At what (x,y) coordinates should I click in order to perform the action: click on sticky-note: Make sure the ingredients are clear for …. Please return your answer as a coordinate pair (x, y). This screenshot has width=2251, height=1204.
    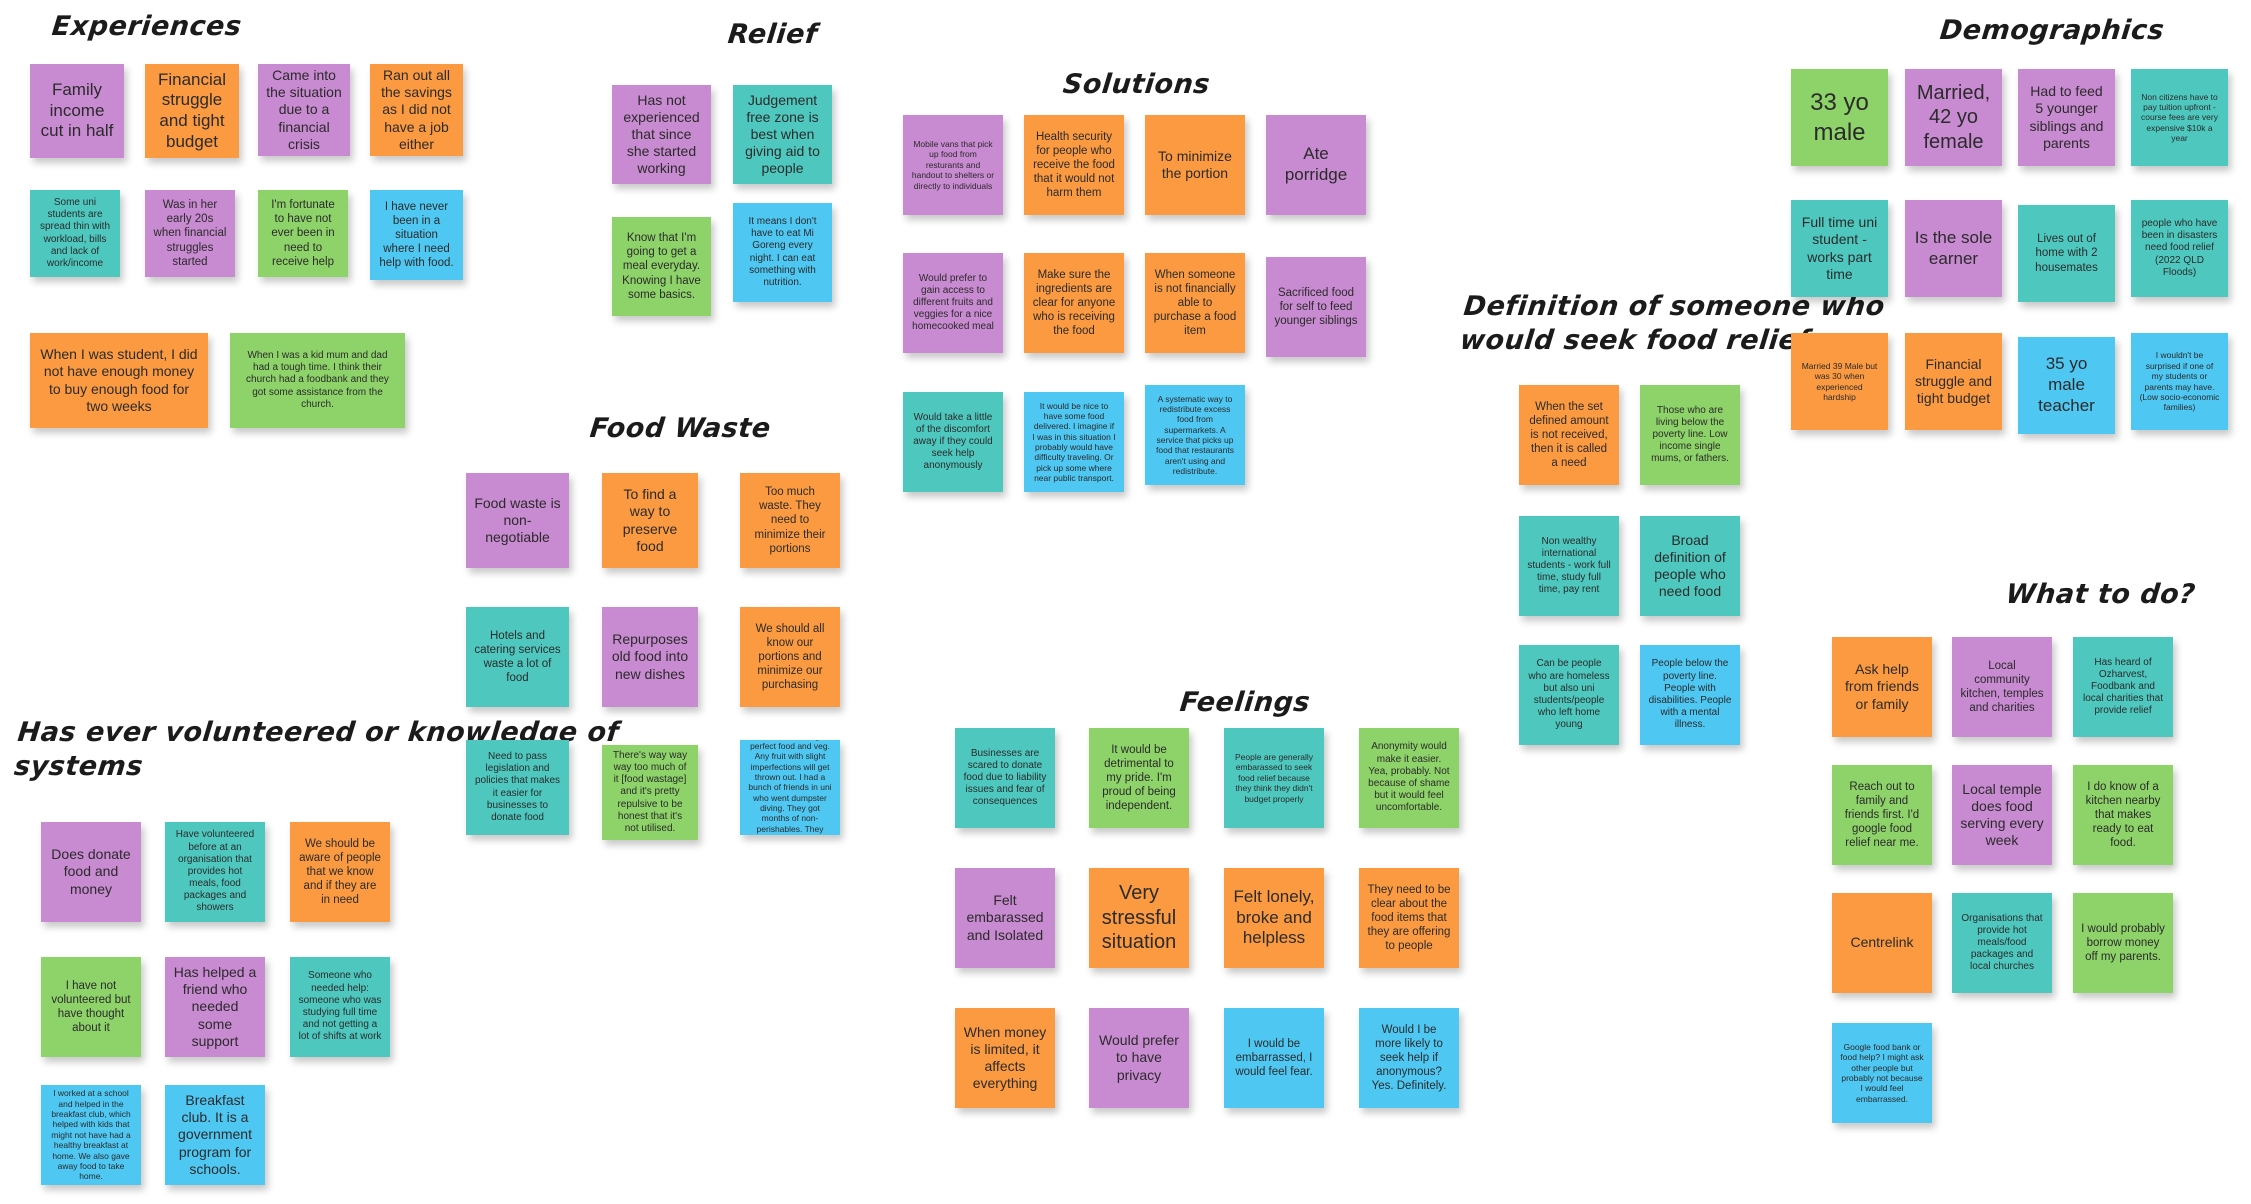
    Looking at the image, I should click on (1074, 303).